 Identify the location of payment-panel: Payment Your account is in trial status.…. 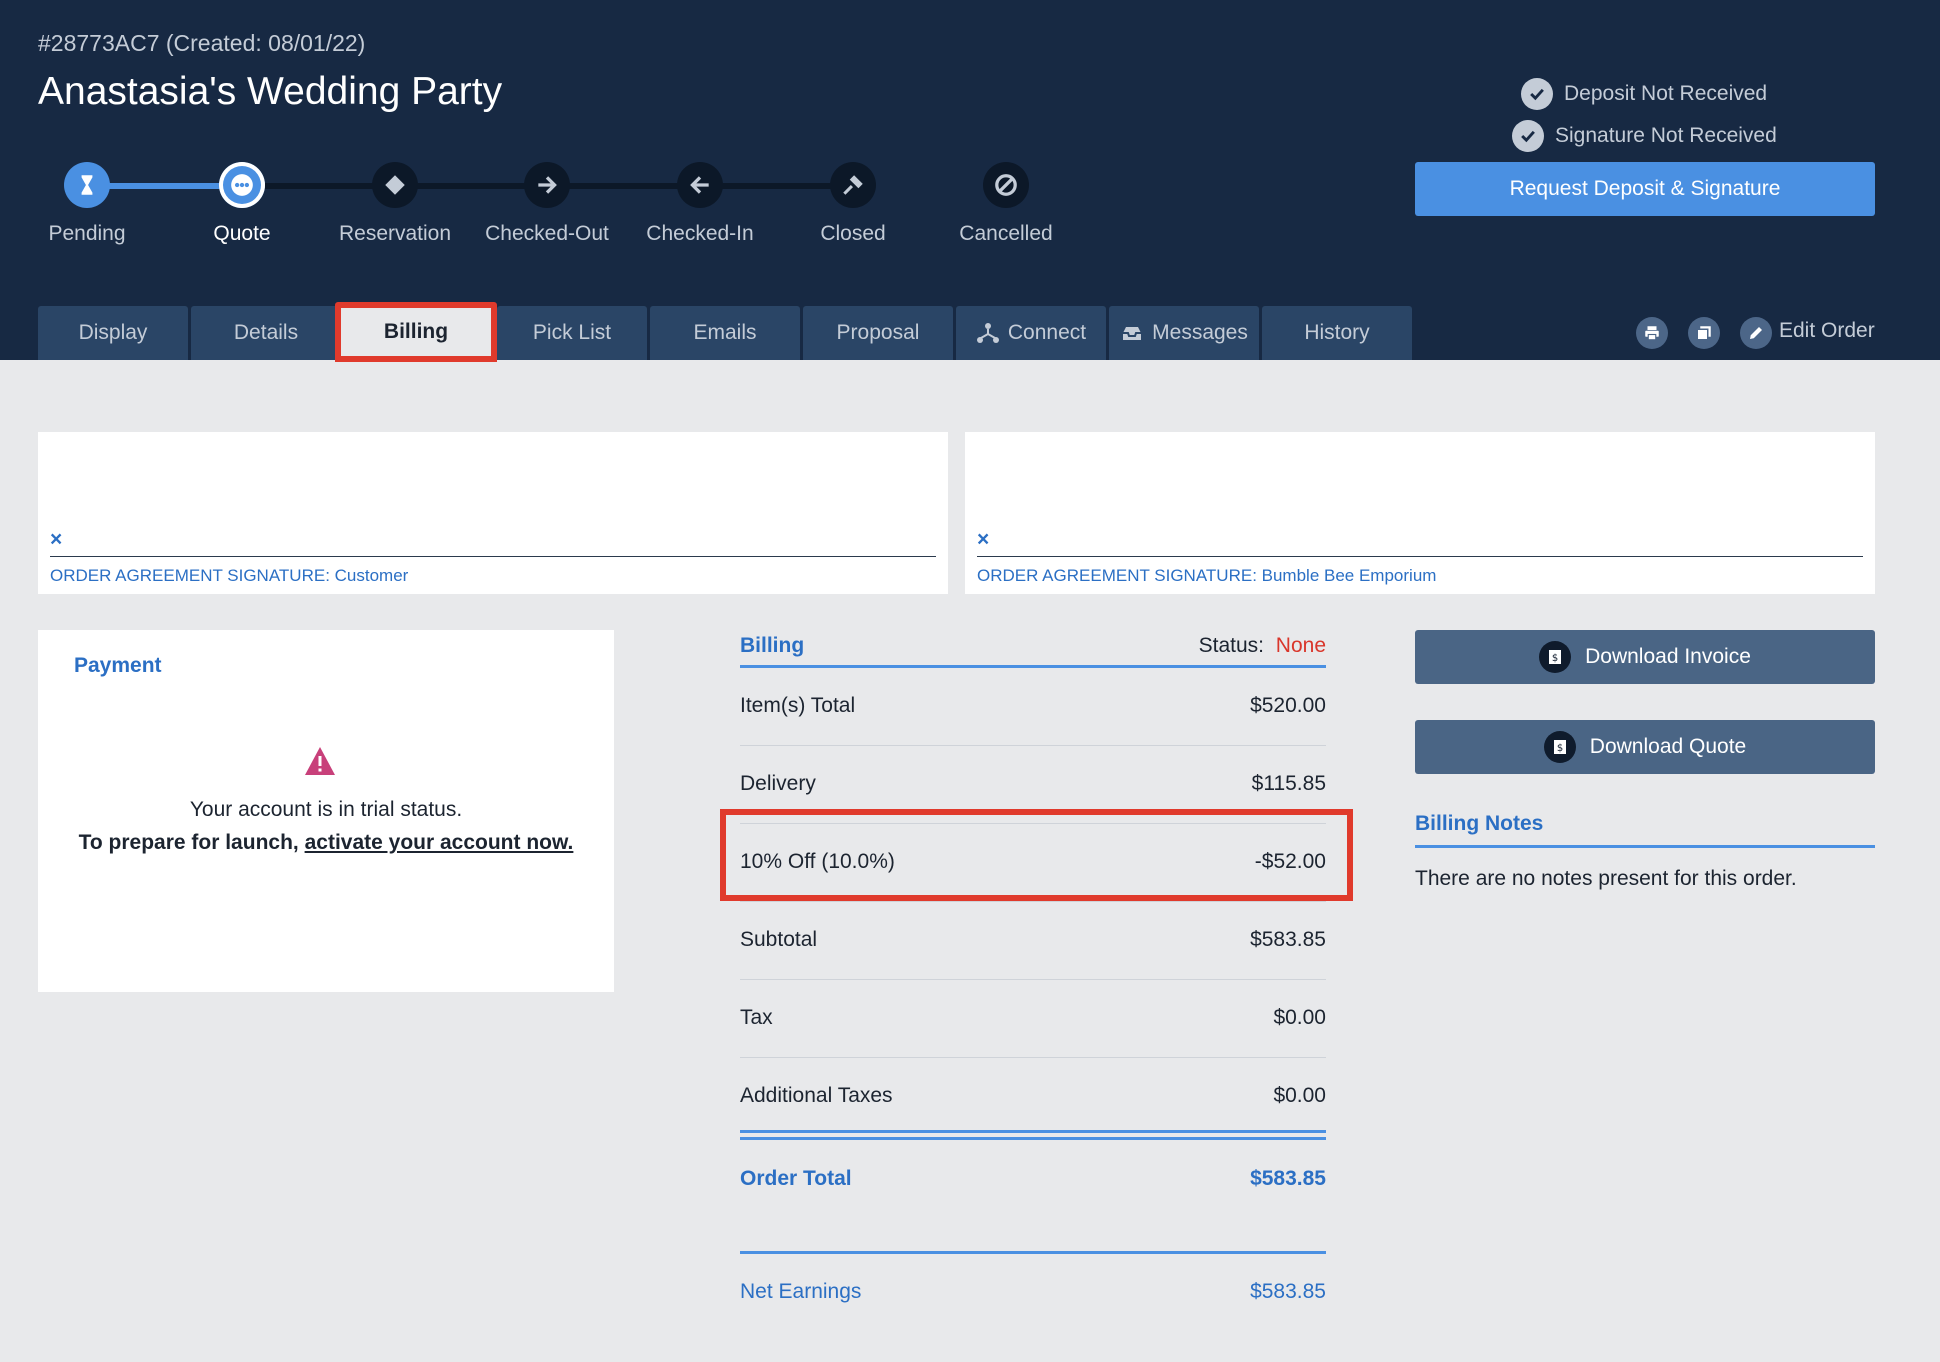
(326, 811).